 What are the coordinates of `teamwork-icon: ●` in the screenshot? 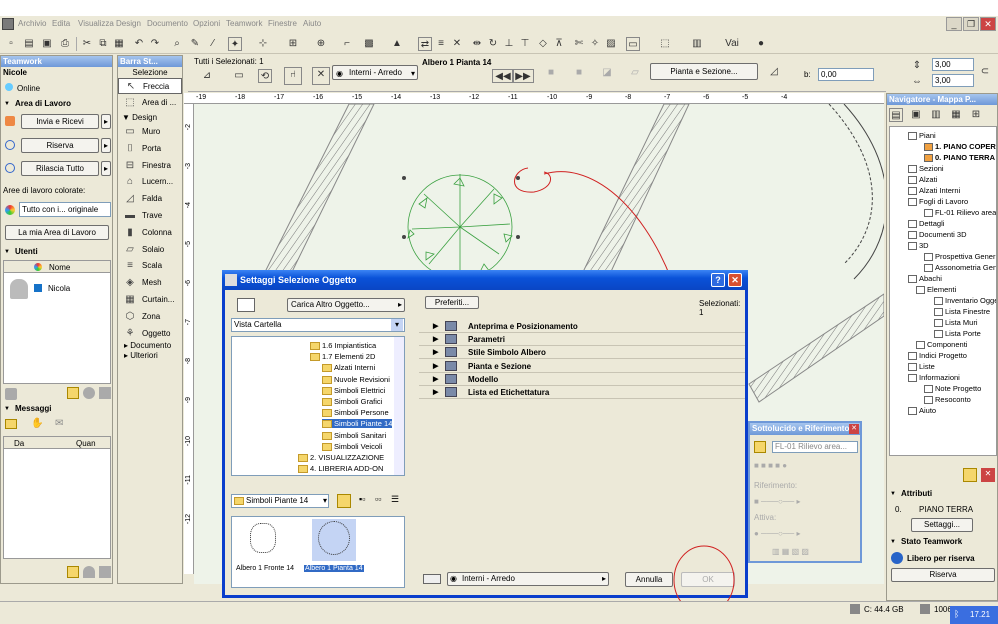 It's located at (761, 44).